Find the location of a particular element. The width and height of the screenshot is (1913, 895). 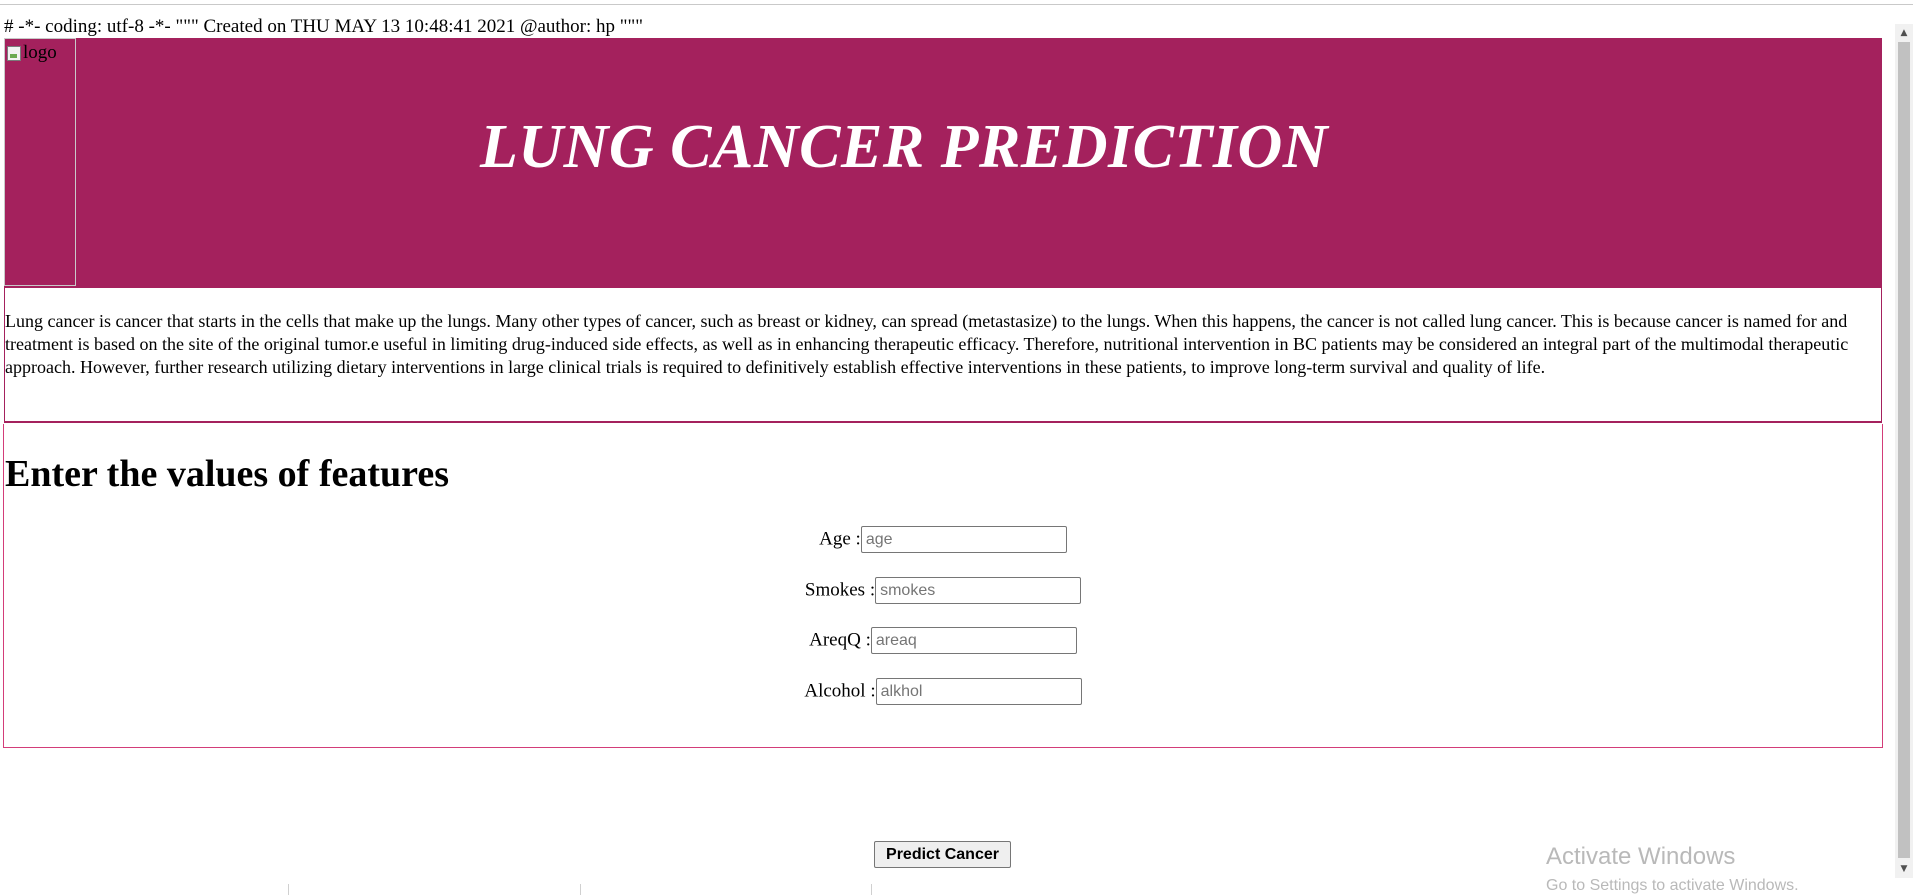

scrollbar-thumb is located at coordinates (1904, 450).